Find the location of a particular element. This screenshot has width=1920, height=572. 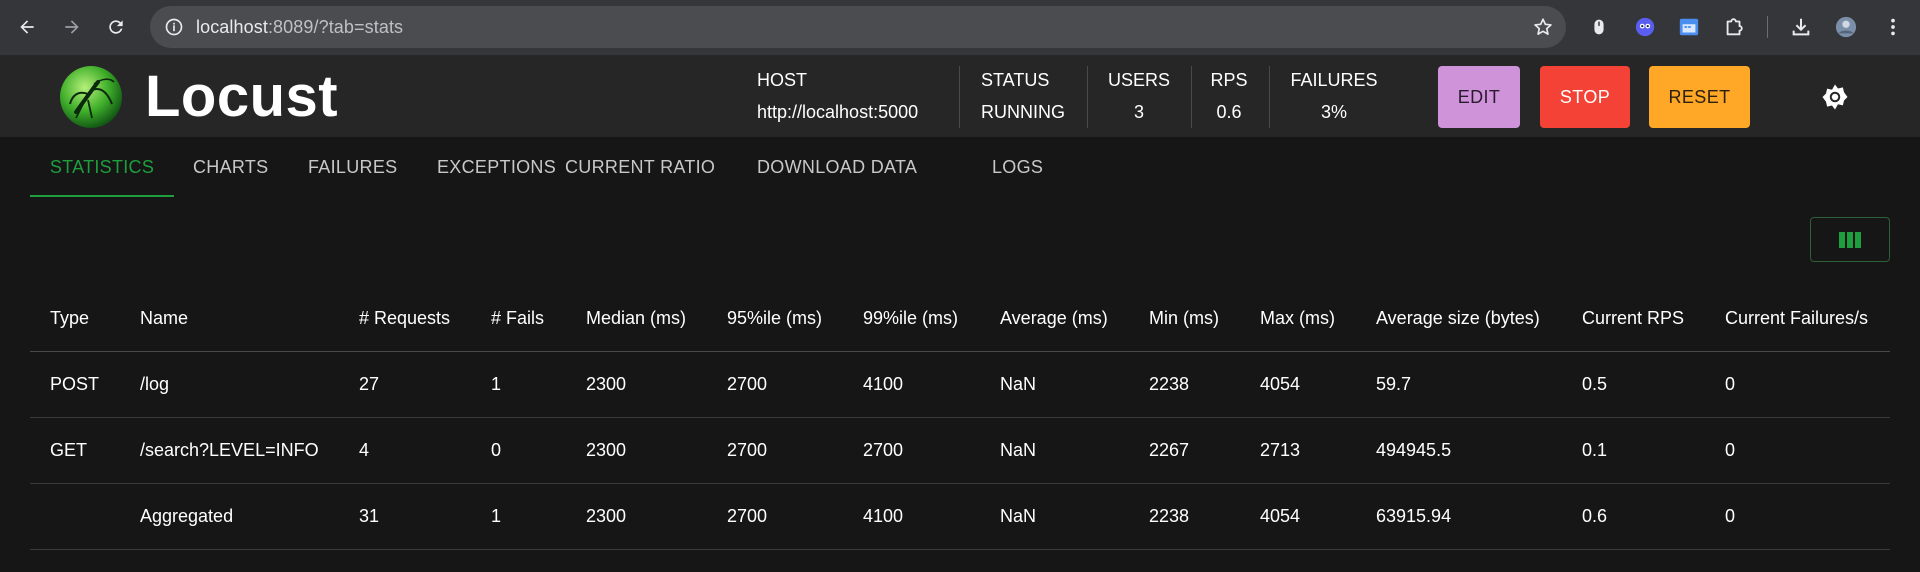

tab-download-data: DOWNLOAD DATA is located at coordinates (857, 167).